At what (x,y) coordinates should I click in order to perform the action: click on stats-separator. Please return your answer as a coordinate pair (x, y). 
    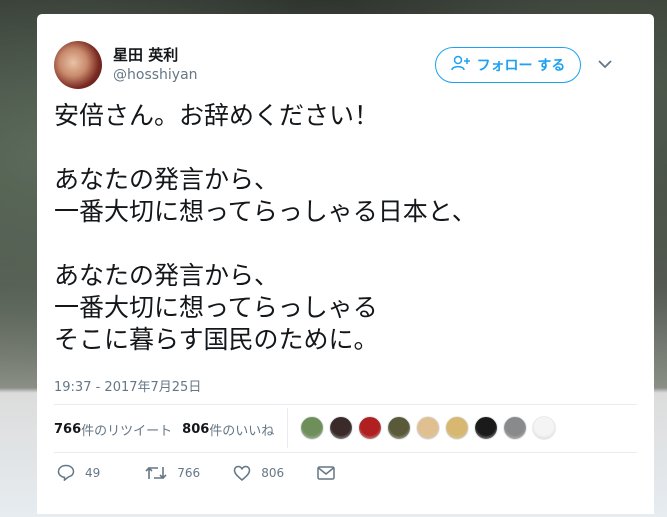
    Looking at the image, I should click on (287, 428).